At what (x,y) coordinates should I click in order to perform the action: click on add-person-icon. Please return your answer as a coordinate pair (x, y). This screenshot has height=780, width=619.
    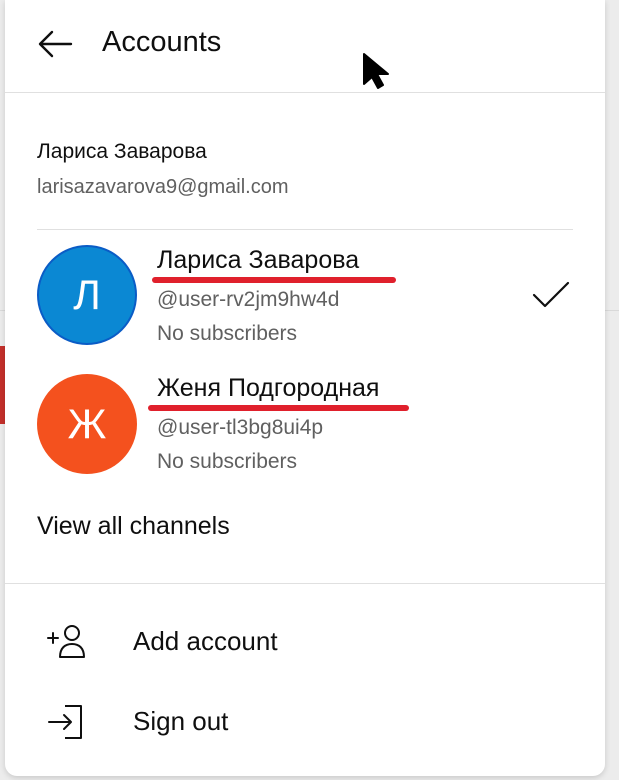
    Looking at the image, I should click on (67, 642).